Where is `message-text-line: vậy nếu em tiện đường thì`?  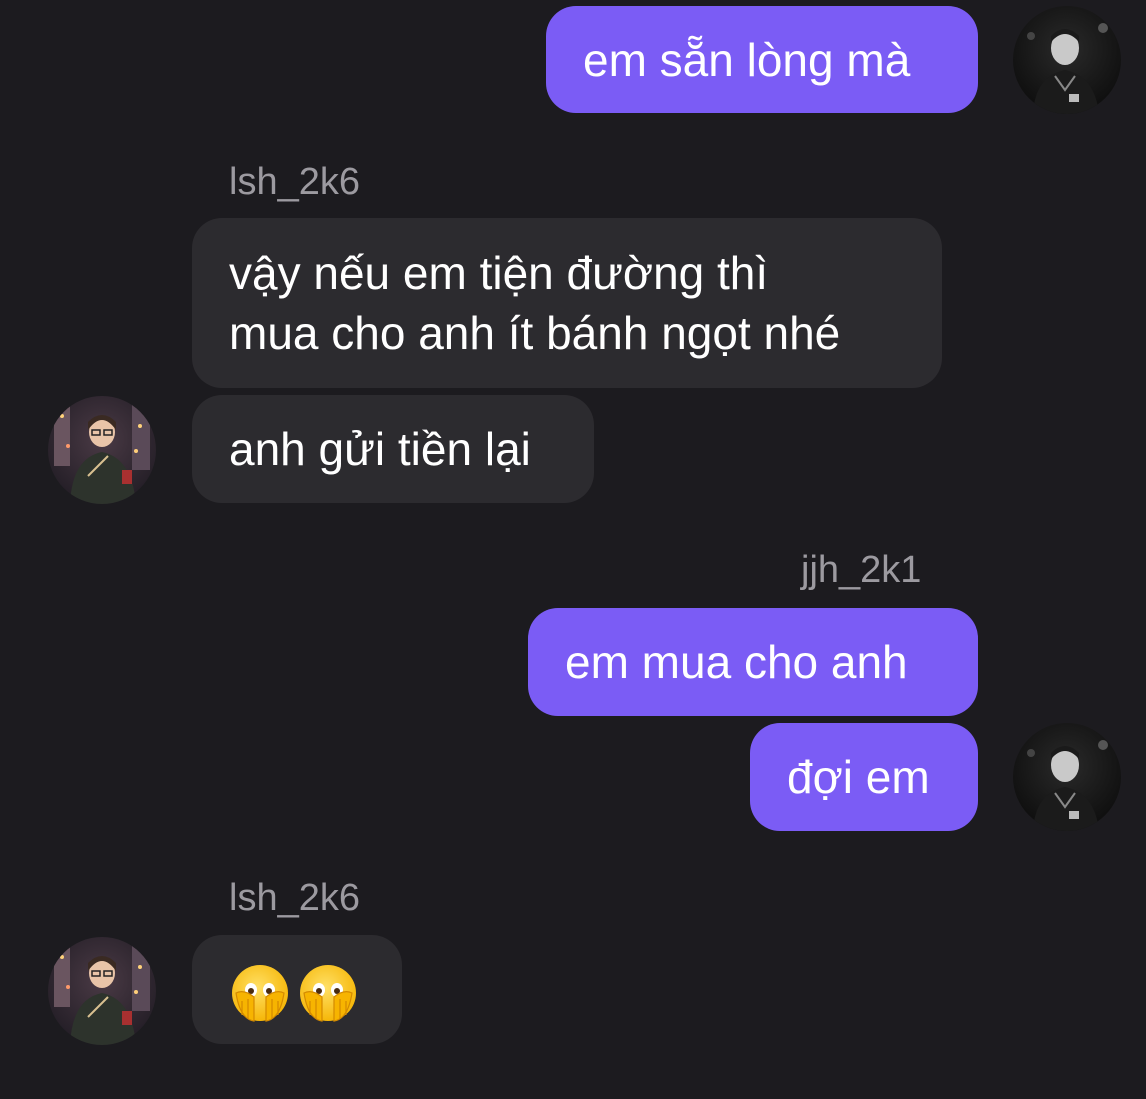
message-text-line: vậy nếu em tiện đường thì is located at coordinates (499, 273).